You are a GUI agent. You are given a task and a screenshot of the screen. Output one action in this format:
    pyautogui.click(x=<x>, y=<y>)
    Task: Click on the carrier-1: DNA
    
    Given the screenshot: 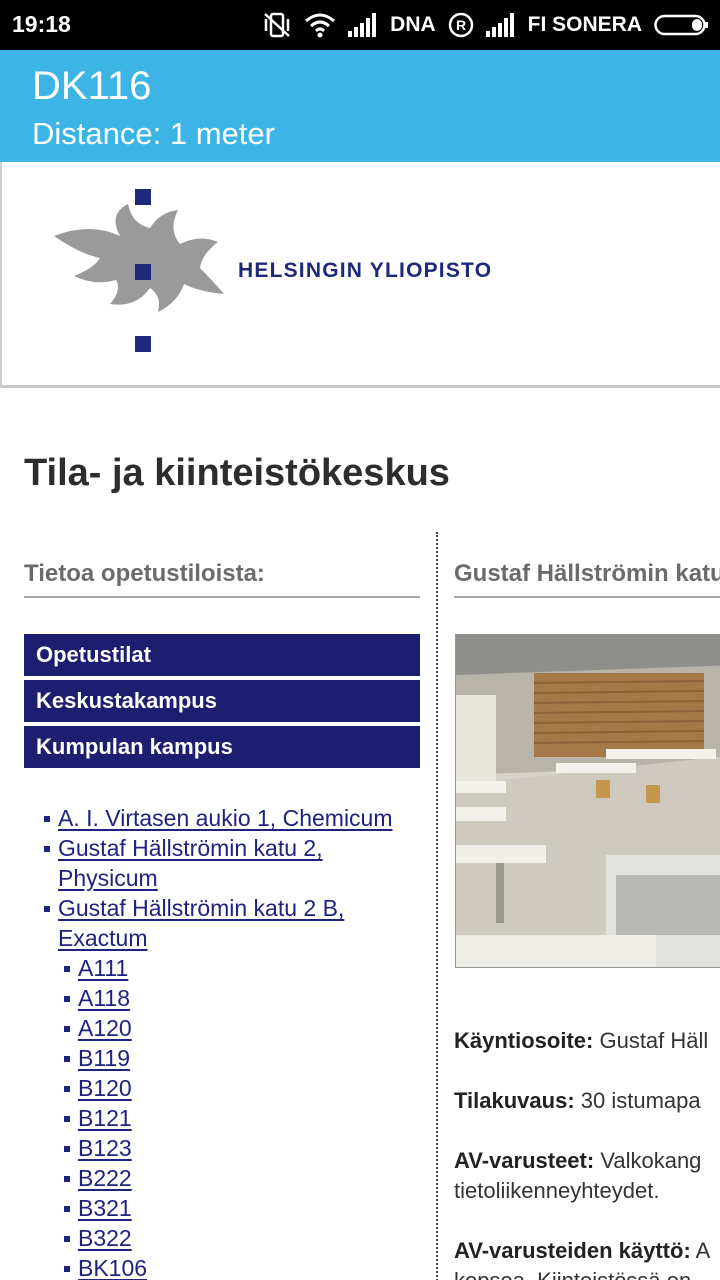 What is the action you would take?
    pyautogui.click(x=413, y=24)
    